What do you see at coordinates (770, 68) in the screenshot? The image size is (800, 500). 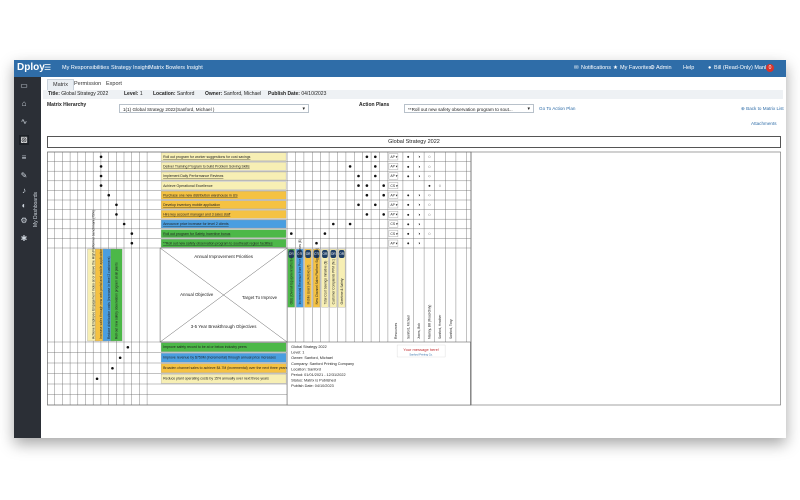 I see `notification-badge: 0` at bounding box center [770, 68].